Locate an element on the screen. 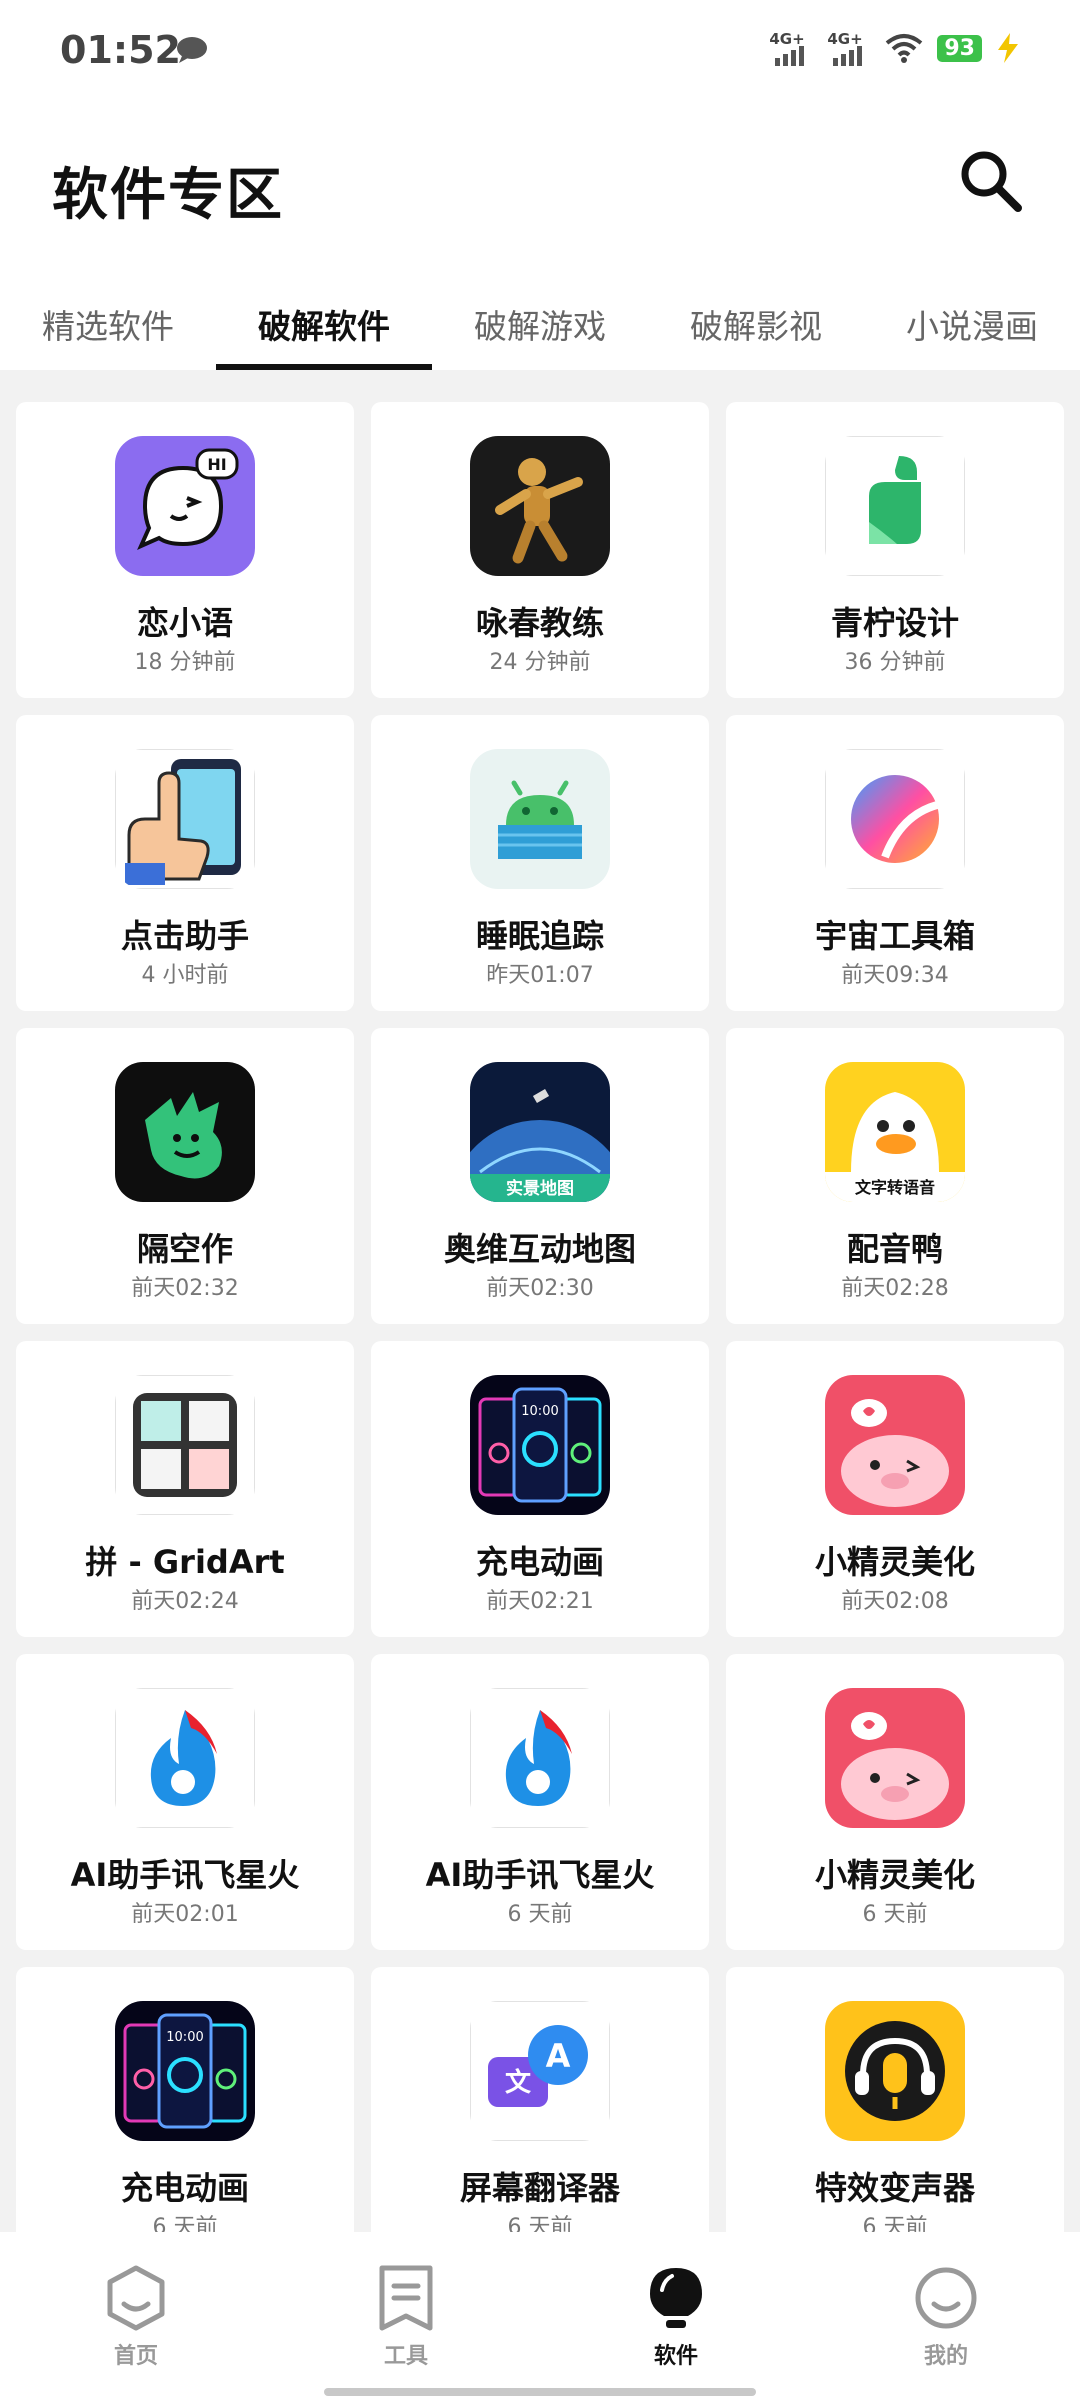 The height and width of the screenshot is (2400, 1080). app-name: 宇宙工具箱 is located at coordinates (894, 936).